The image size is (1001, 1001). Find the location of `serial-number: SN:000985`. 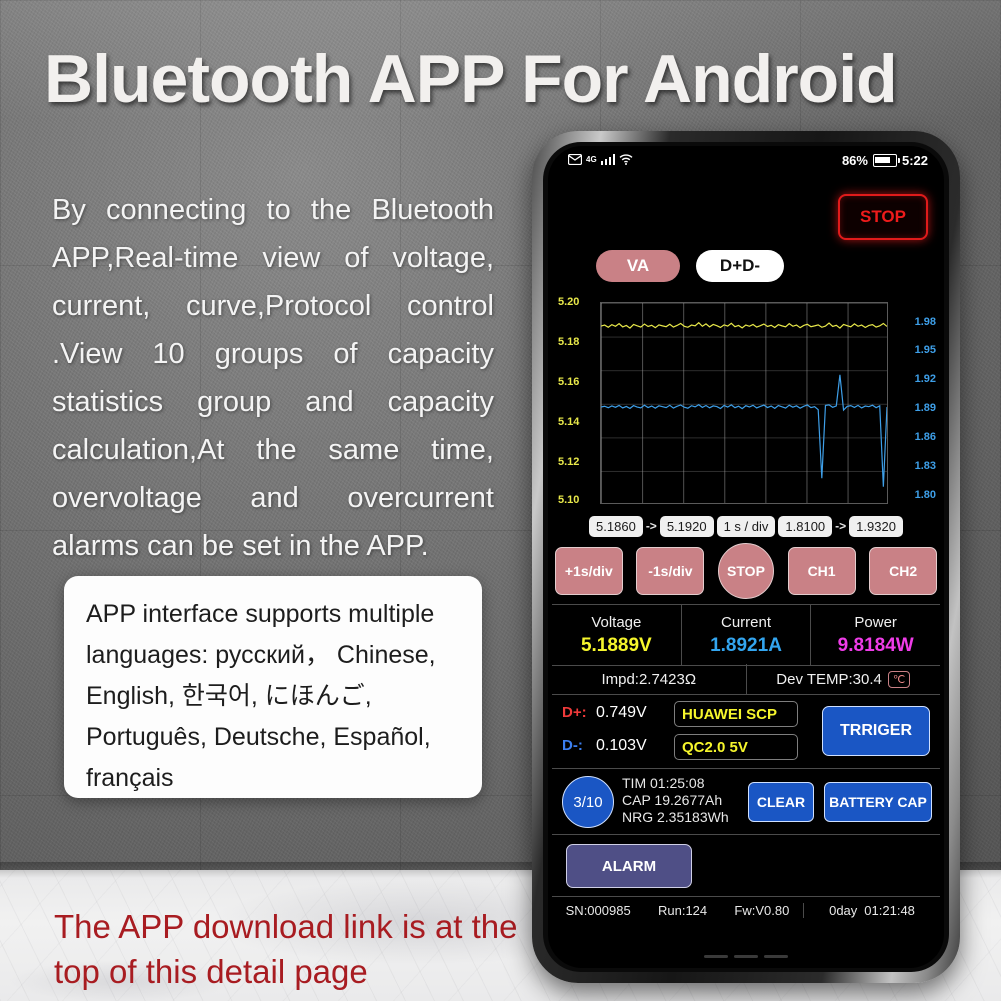

serial-number: SN:000985 is located at coordinates (598, 910).